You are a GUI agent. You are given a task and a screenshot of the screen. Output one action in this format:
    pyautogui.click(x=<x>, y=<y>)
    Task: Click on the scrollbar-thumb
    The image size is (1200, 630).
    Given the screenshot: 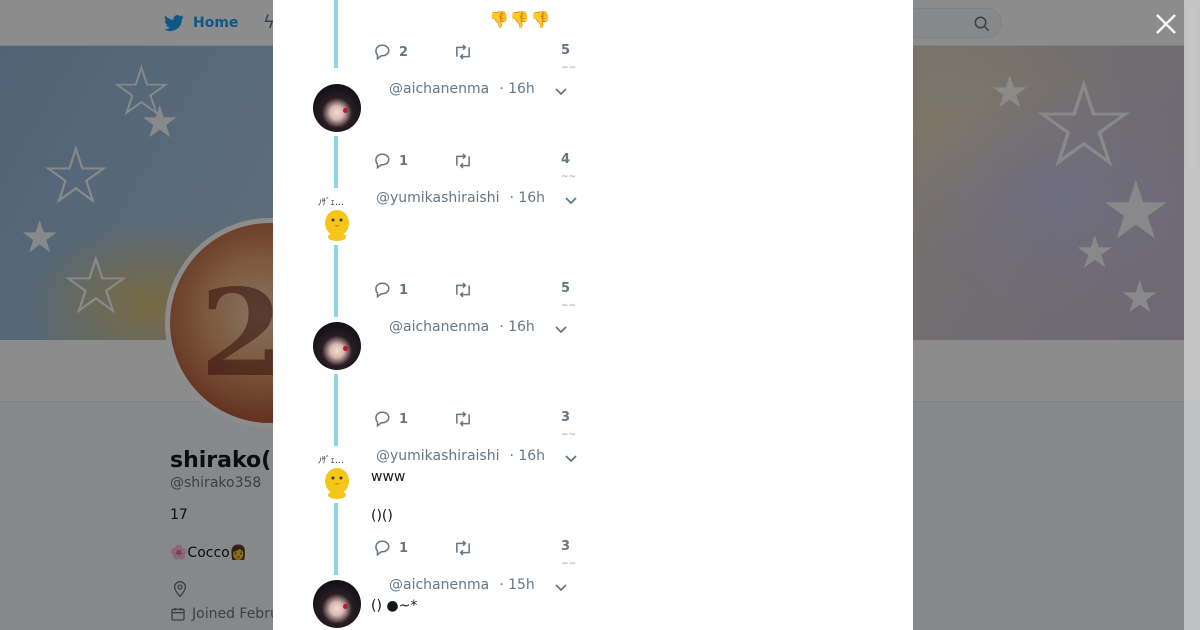 What is the action you would take?
    pyautogui.click(x=1192, y=87)
    